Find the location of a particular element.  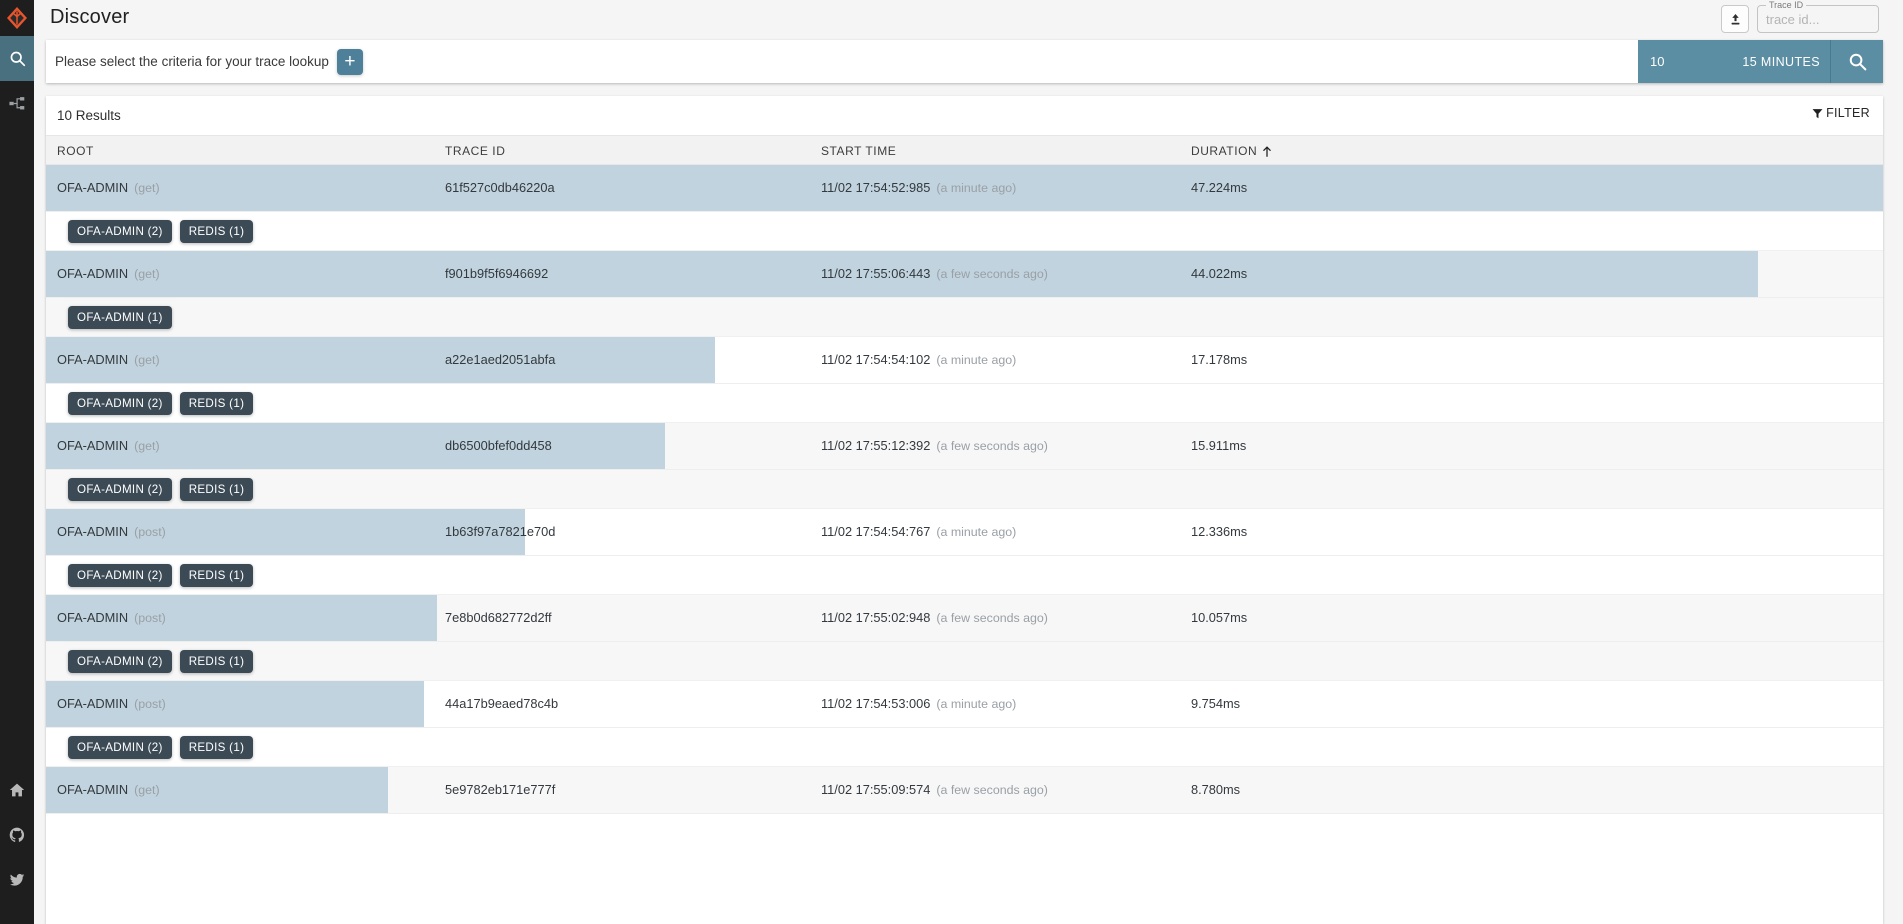

arrow-up-icon is located at coordinates (1267, 151).